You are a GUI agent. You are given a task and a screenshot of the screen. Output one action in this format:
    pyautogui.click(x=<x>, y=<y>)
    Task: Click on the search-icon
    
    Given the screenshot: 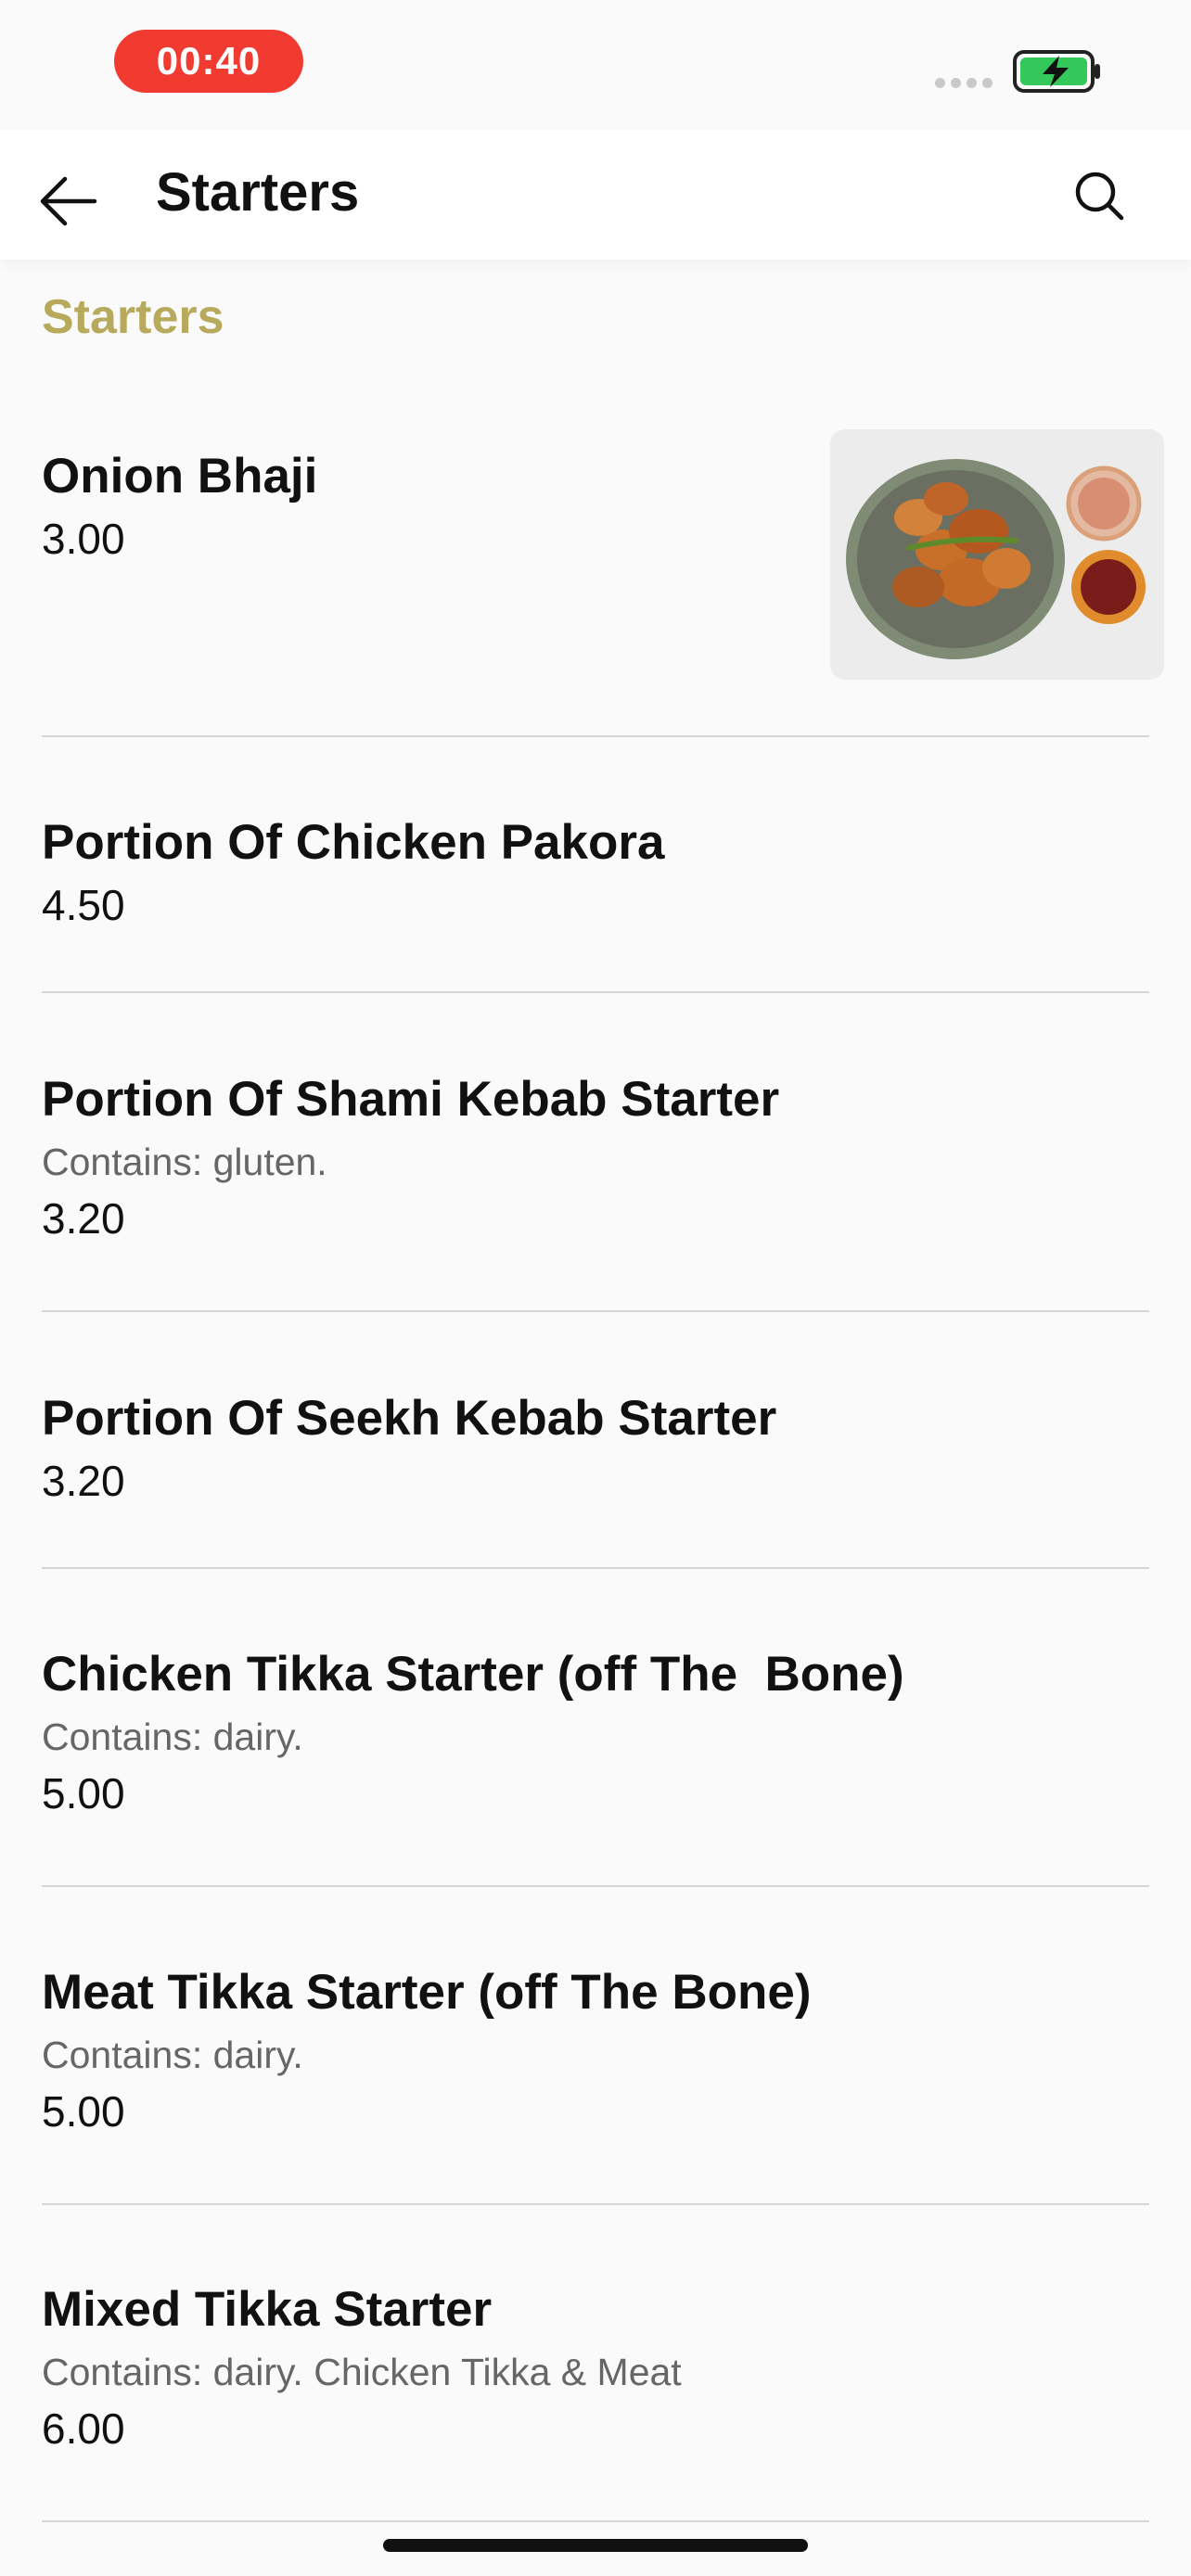 What is the action you would take?
    pyautogui.click(x=1099, y=196)
    